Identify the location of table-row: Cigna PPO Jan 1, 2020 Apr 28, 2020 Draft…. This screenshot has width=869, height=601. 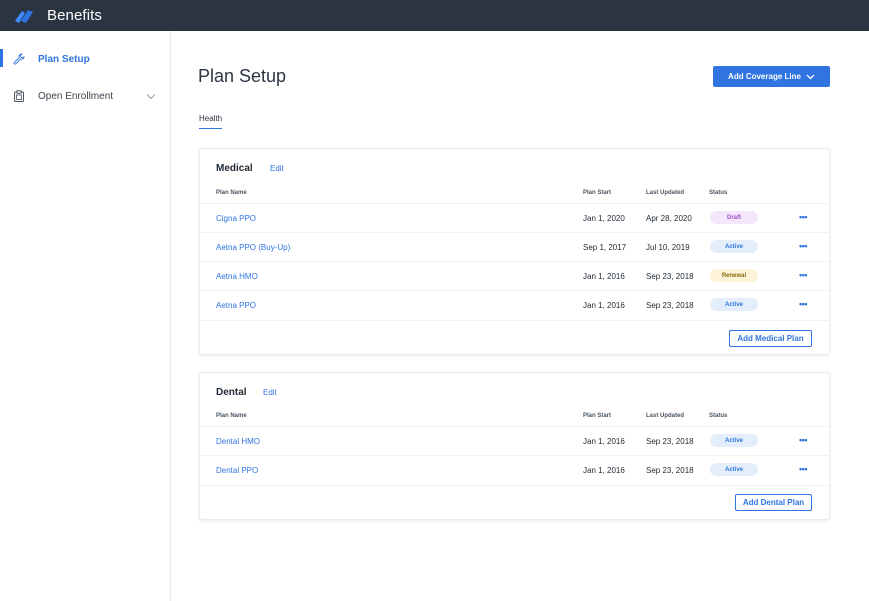
(514, 217).